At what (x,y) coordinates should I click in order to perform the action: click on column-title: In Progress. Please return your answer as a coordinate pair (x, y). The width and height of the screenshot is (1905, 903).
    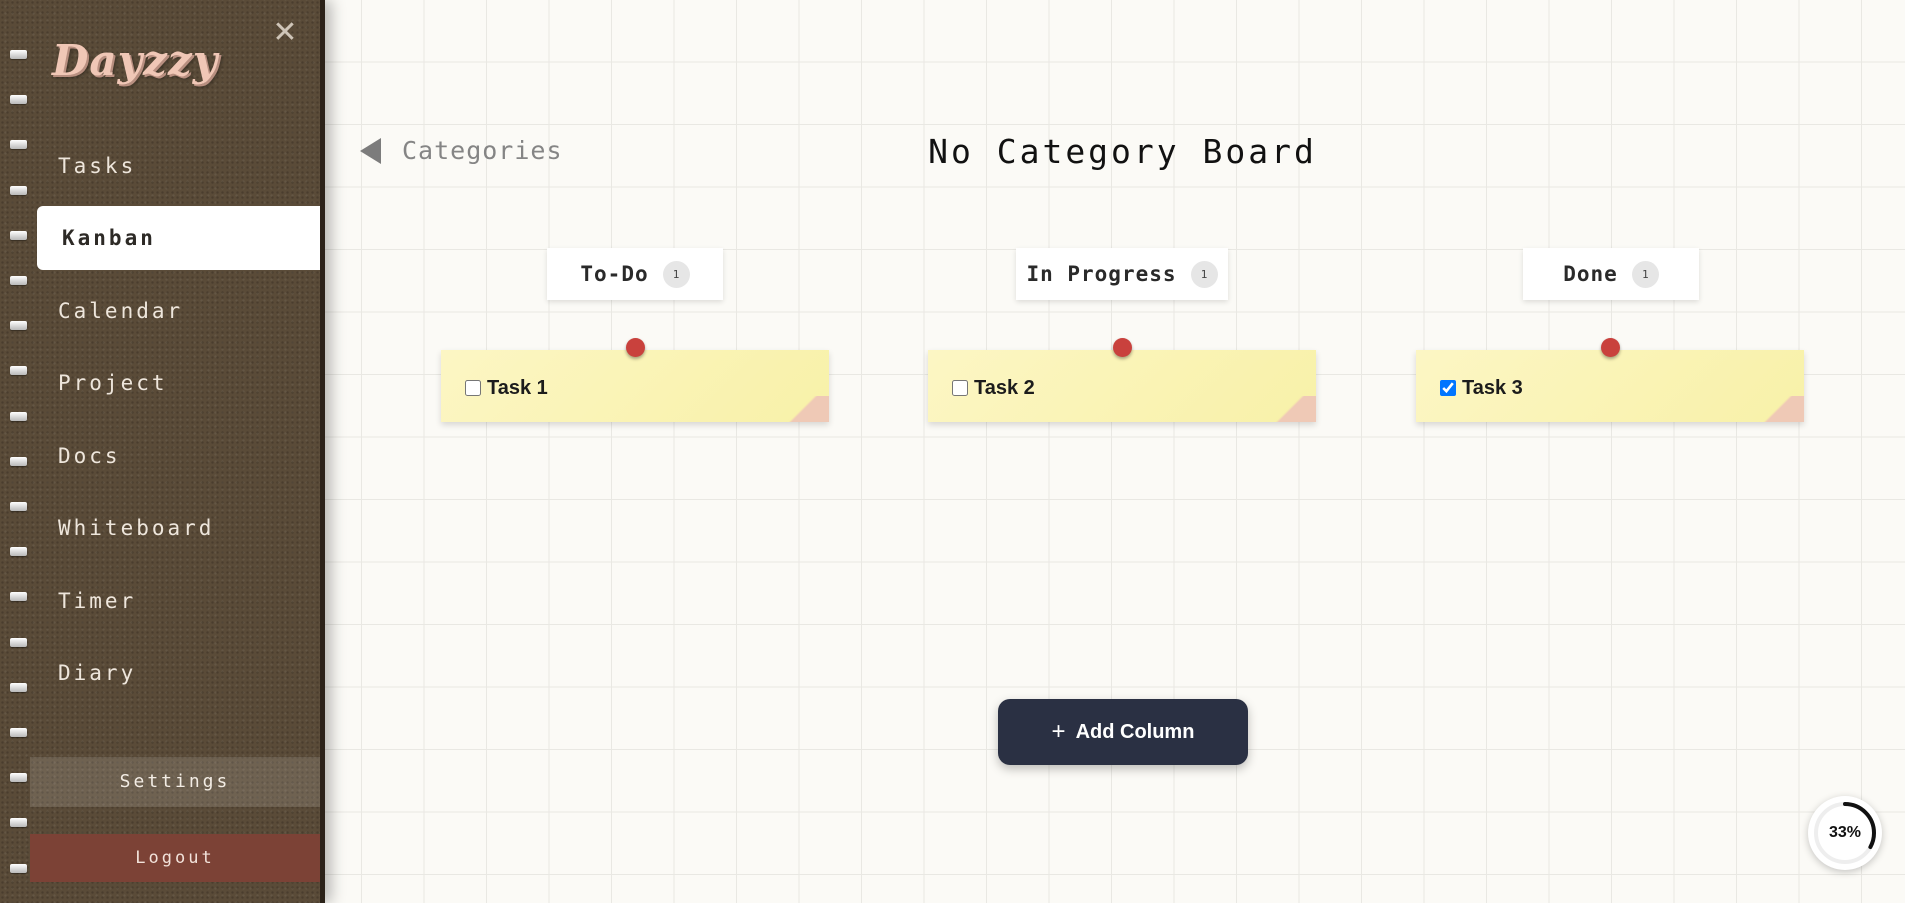
    Looking at the image, I should click on (1101, 274).